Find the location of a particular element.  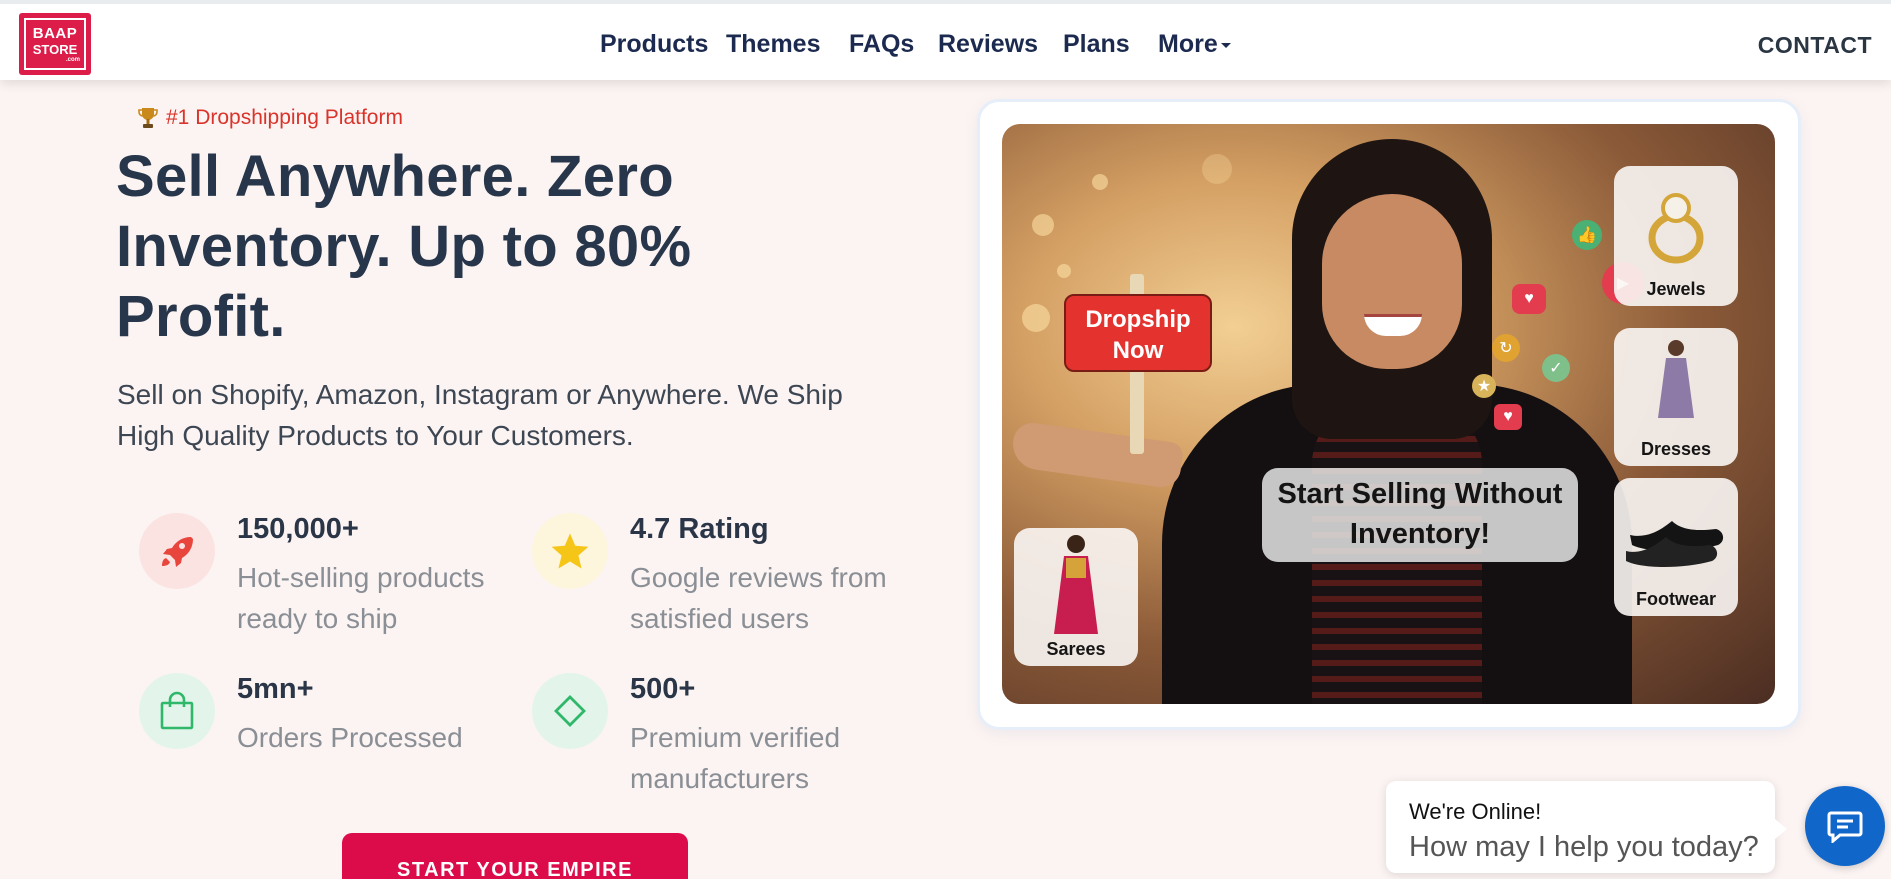

like-icon: ✓ is located at coordinates (1556, 368).